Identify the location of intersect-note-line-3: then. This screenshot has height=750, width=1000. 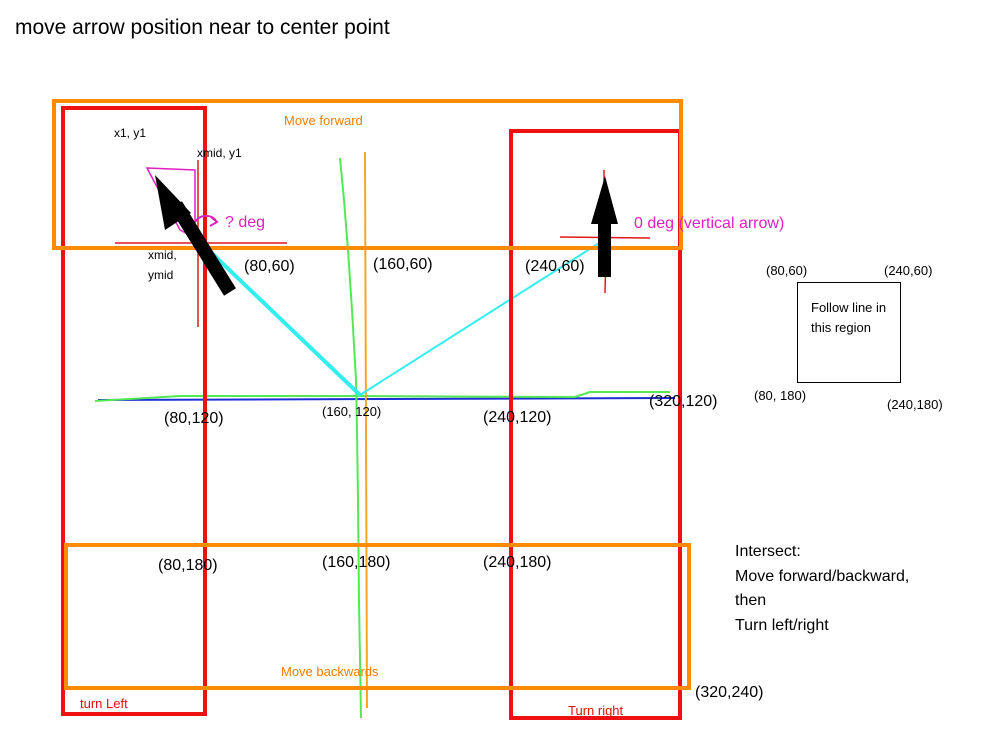
(751, 600).